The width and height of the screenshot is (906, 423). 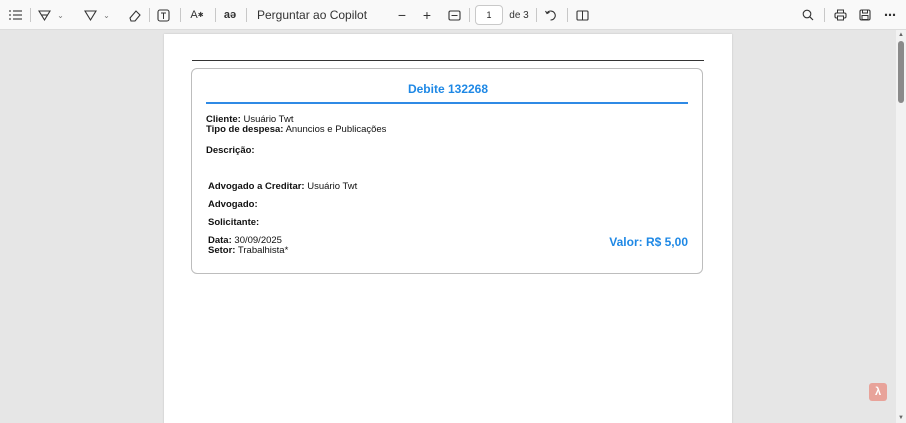 I want to click on rotate-icon, so click(x=550, y=15).